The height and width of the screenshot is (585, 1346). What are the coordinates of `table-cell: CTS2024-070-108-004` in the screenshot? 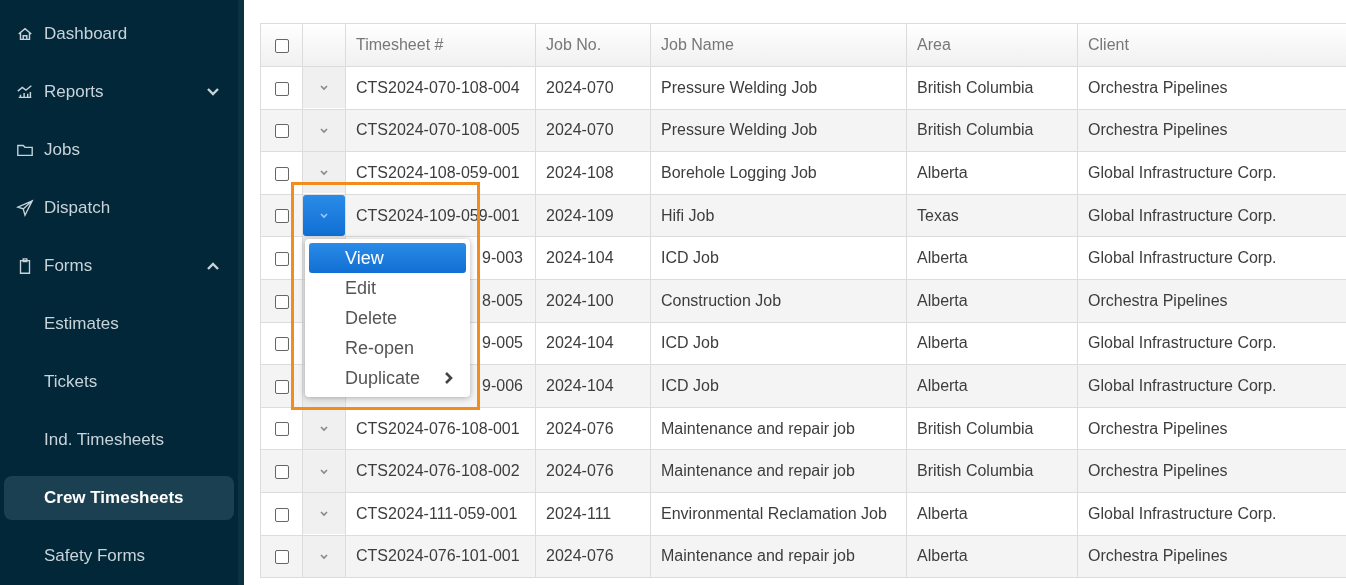 It's located at (440, 88).